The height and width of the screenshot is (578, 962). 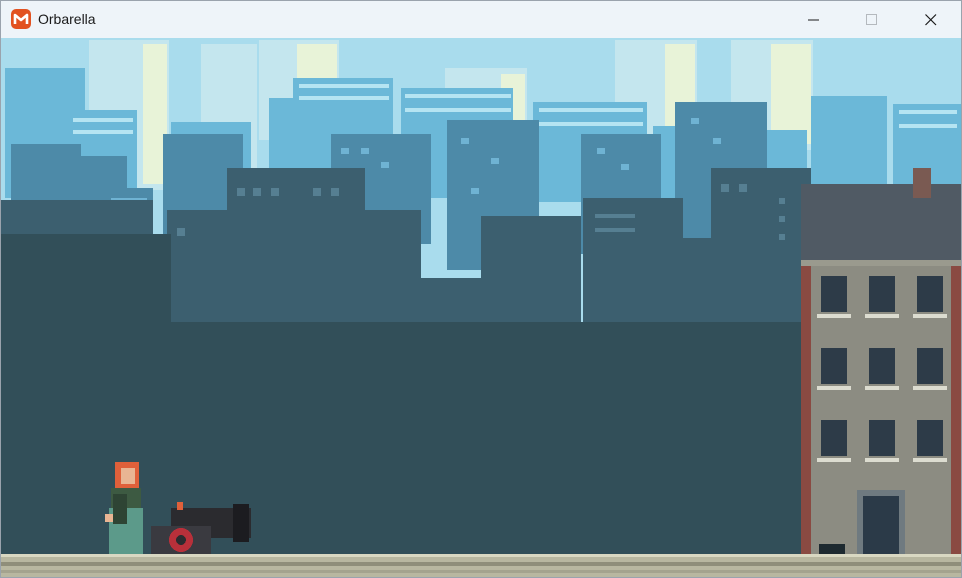 I want to click on front-silhouette-left, so click(x=86, y=284).